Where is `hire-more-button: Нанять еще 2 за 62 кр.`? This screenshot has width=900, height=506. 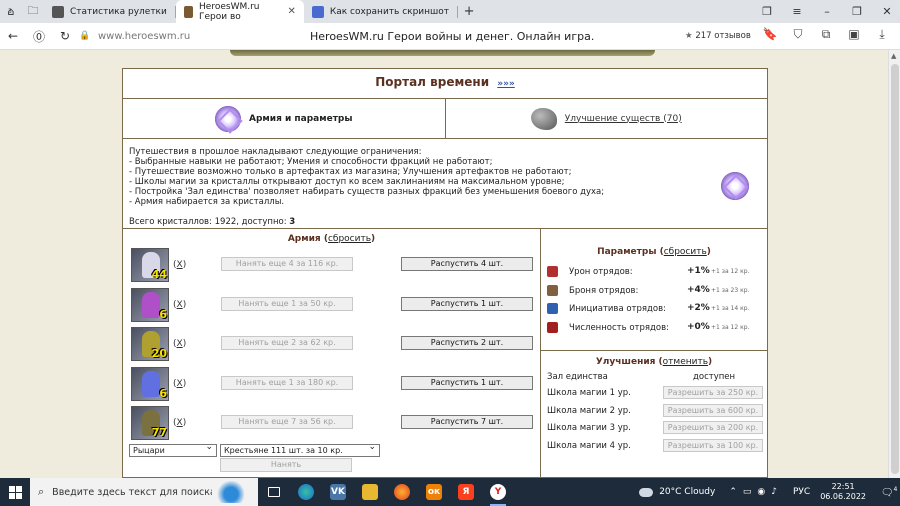 hire-more-button: Нанять еще 2 за 62 кр. is located at coordinates (287, 343).